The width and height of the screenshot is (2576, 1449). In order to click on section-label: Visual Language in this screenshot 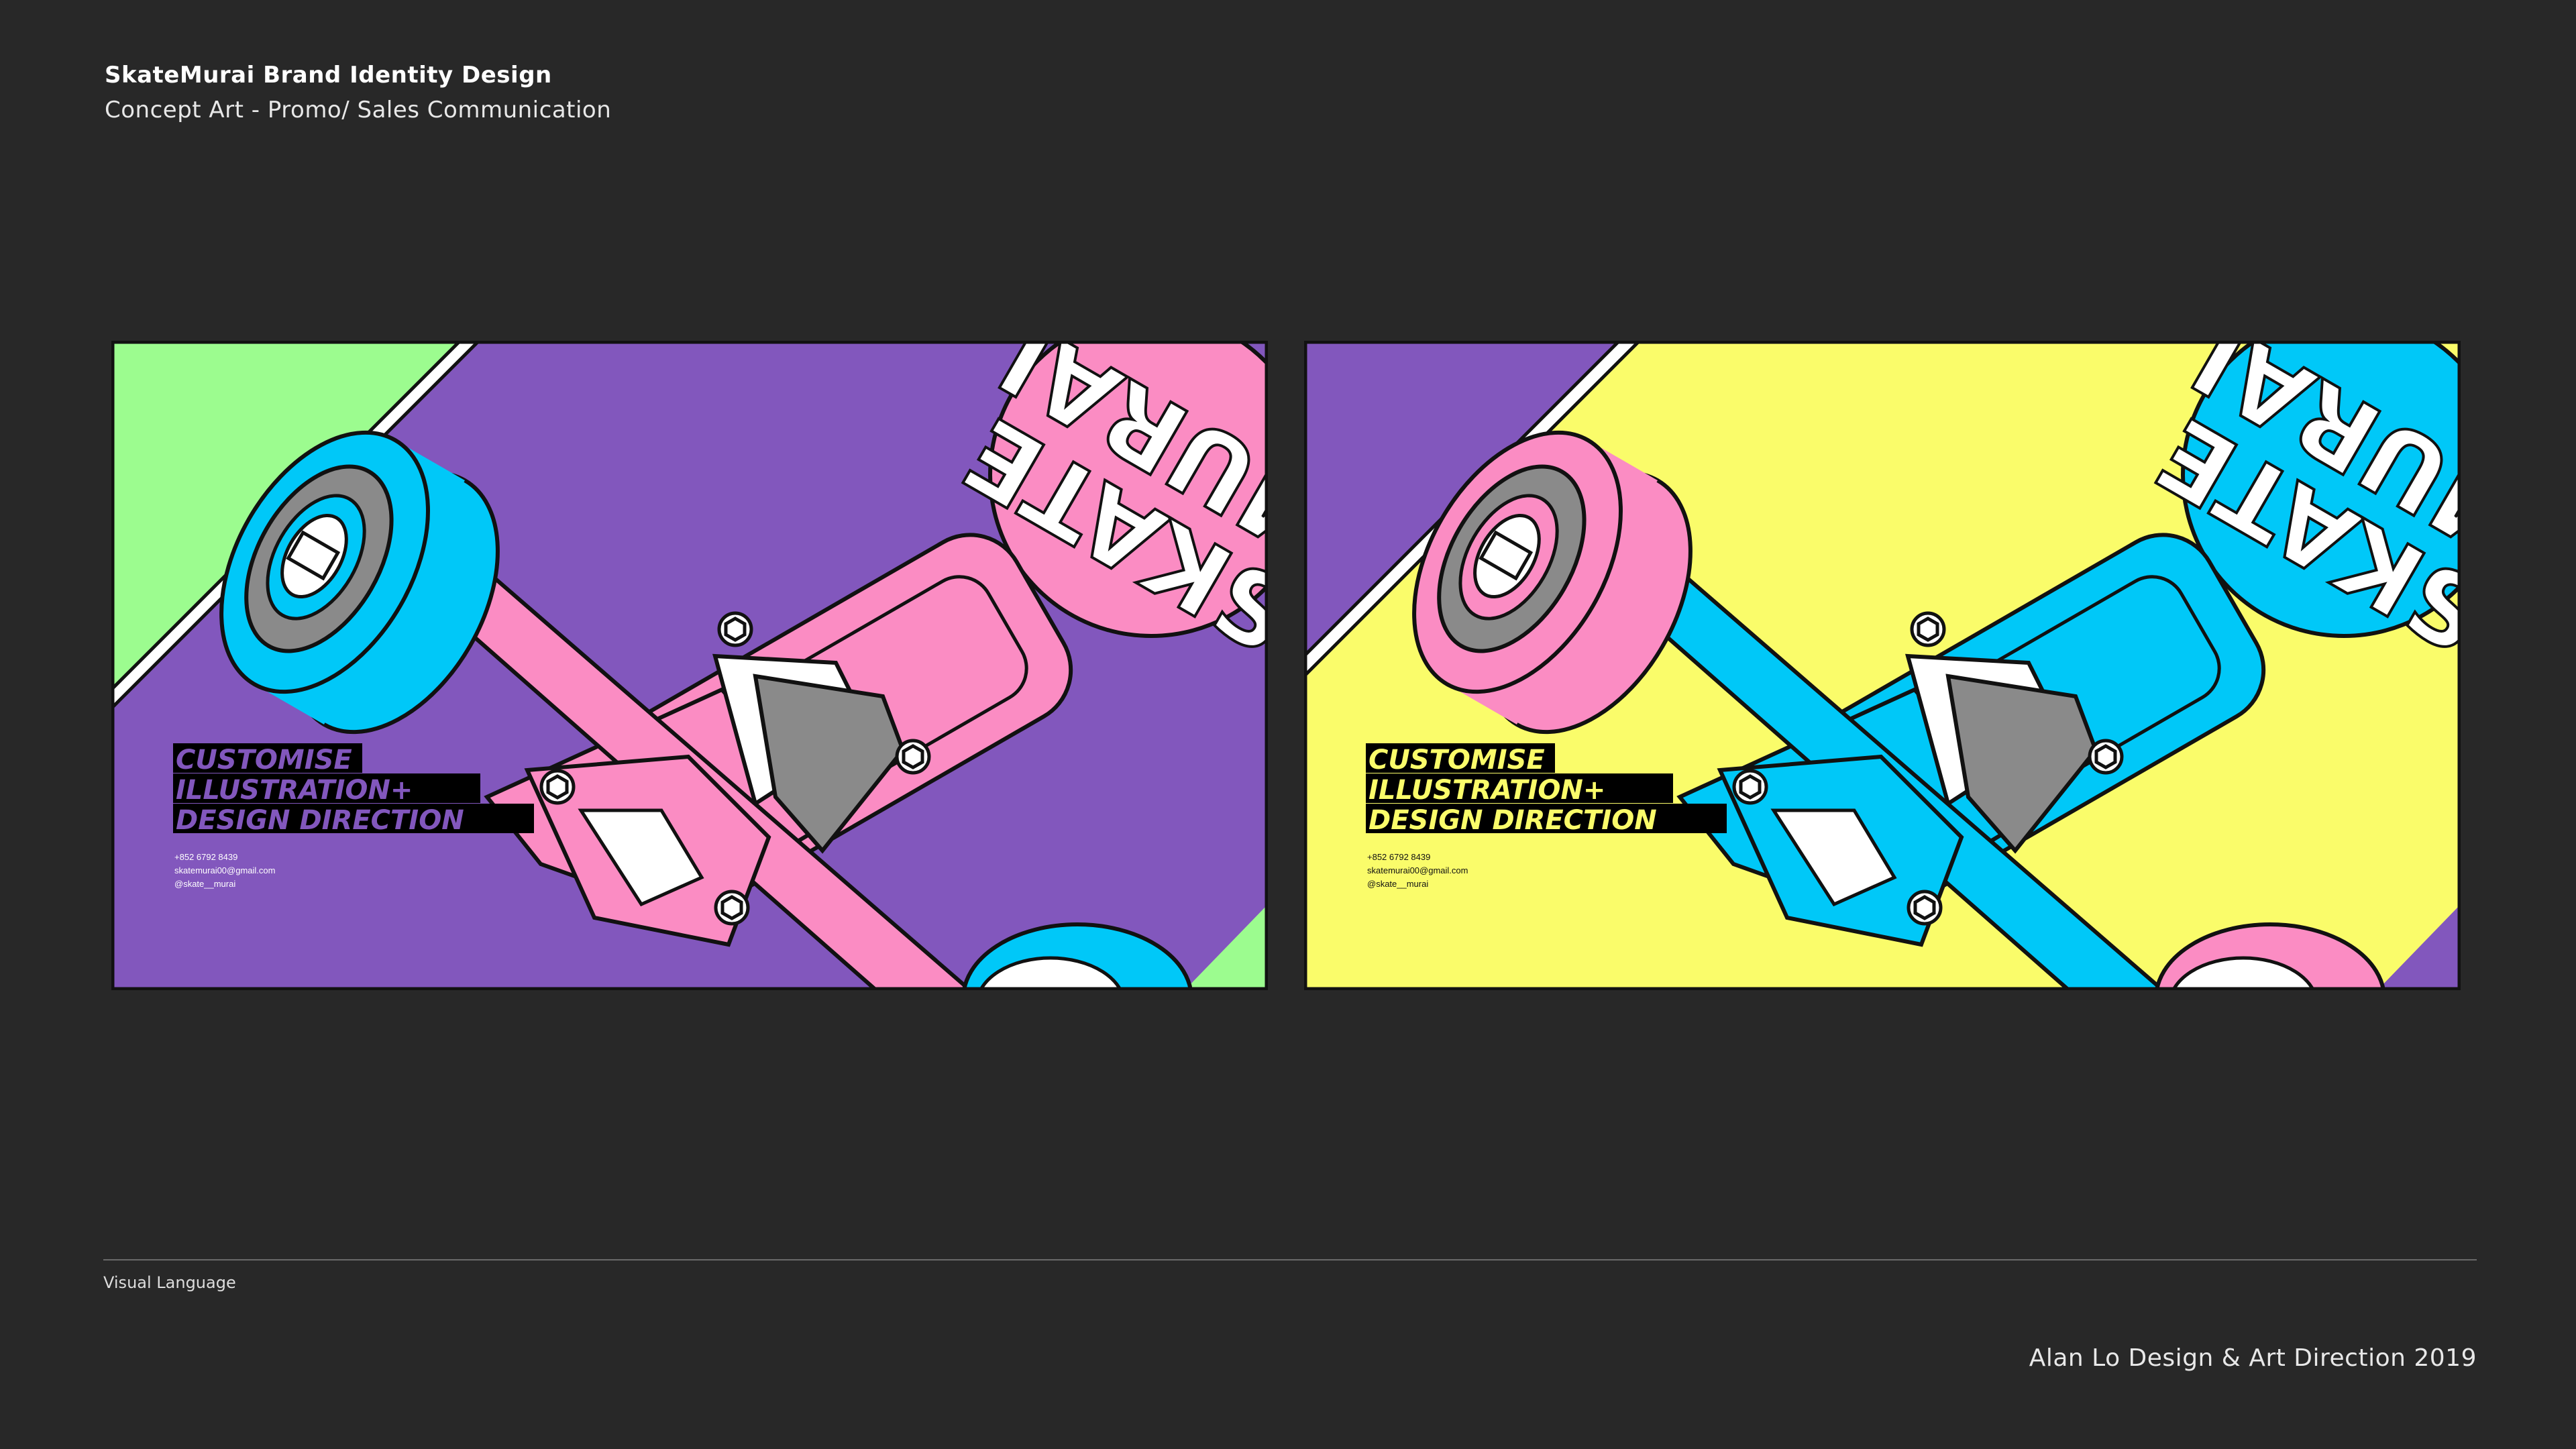, I will do `click(169, 1282)`.